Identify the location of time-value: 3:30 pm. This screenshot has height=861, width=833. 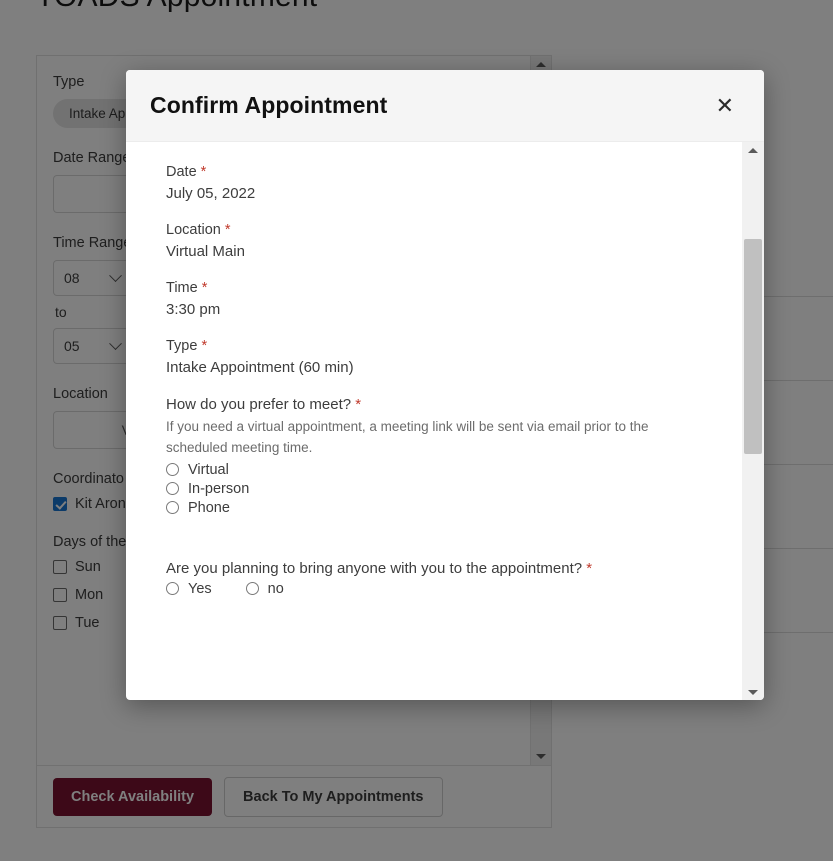
(193, 309).